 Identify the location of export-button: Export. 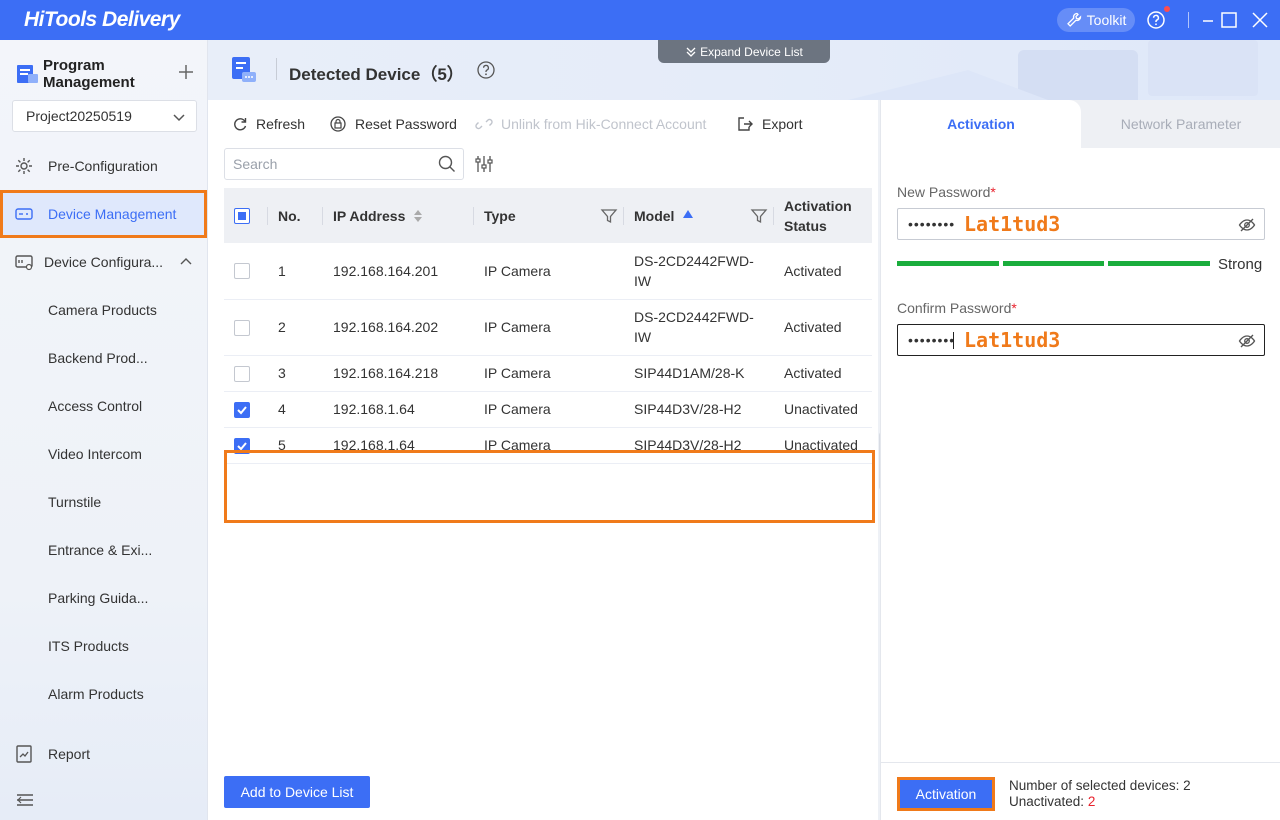
(769, 124).